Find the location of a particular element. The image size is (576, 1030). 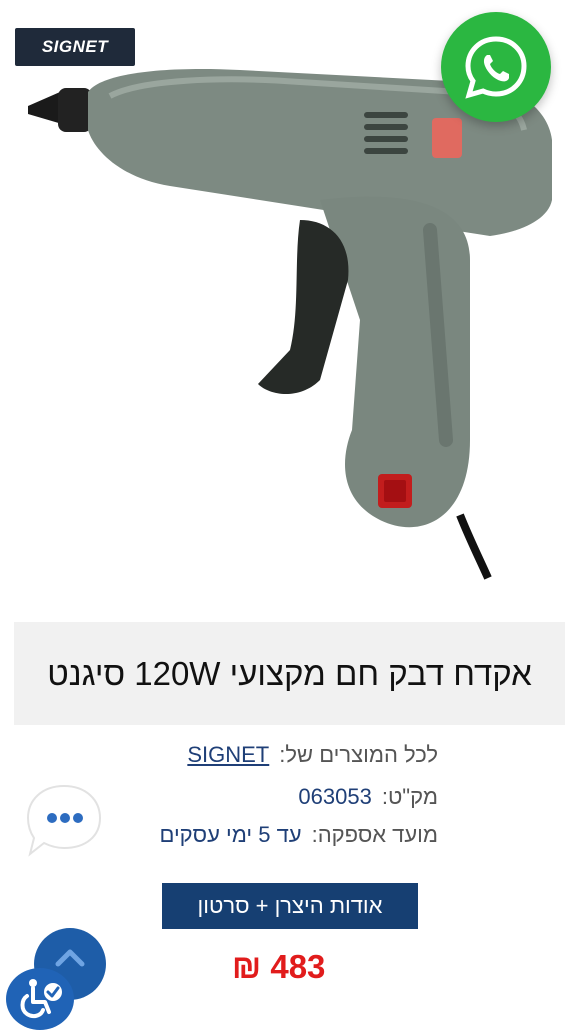

about-manufacturer-button: אודות היצרן + סרטון is located at coordinates (290, 906).